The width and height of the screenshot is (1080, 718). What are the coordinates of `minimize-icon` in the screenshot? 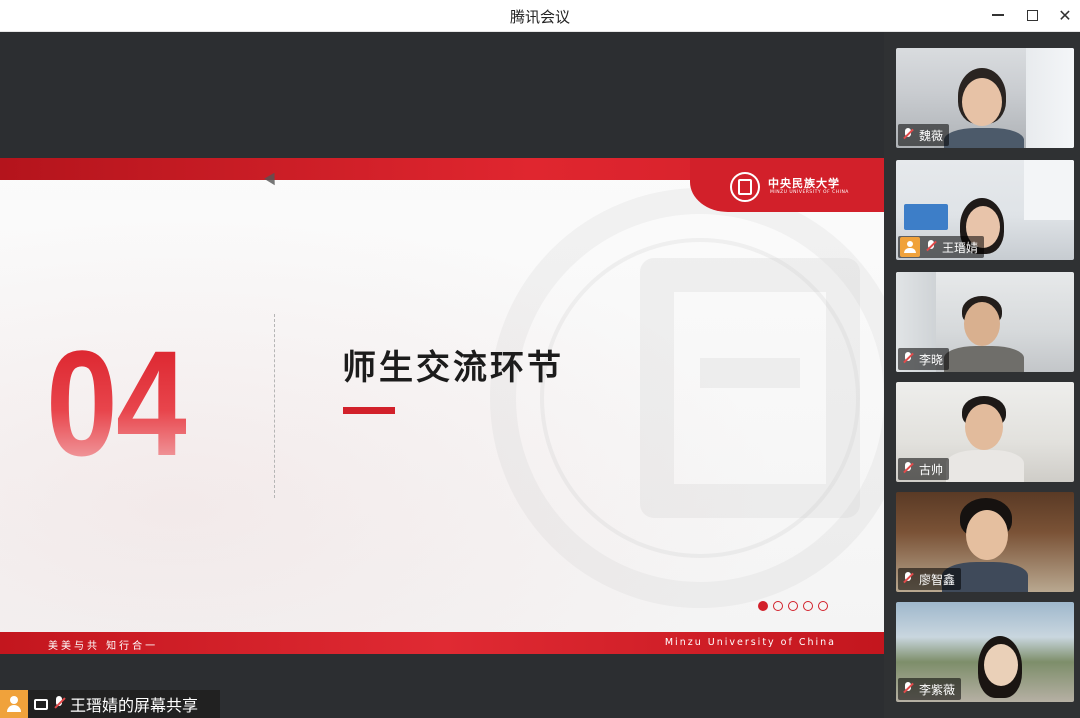 It's located at (998, 15).